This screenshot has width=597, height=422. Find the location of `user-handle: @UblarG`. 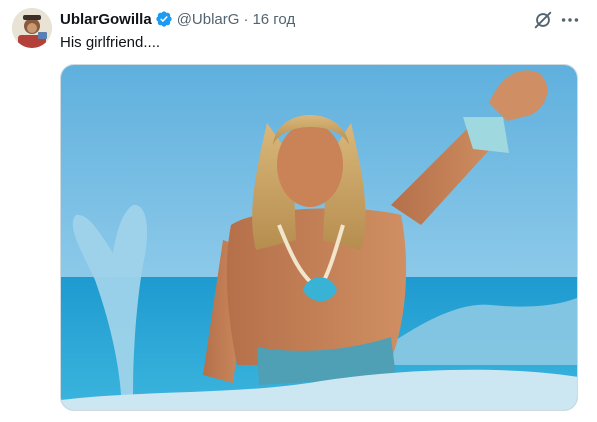

user-handle: @UblarG is located at coordinates (208, 19).